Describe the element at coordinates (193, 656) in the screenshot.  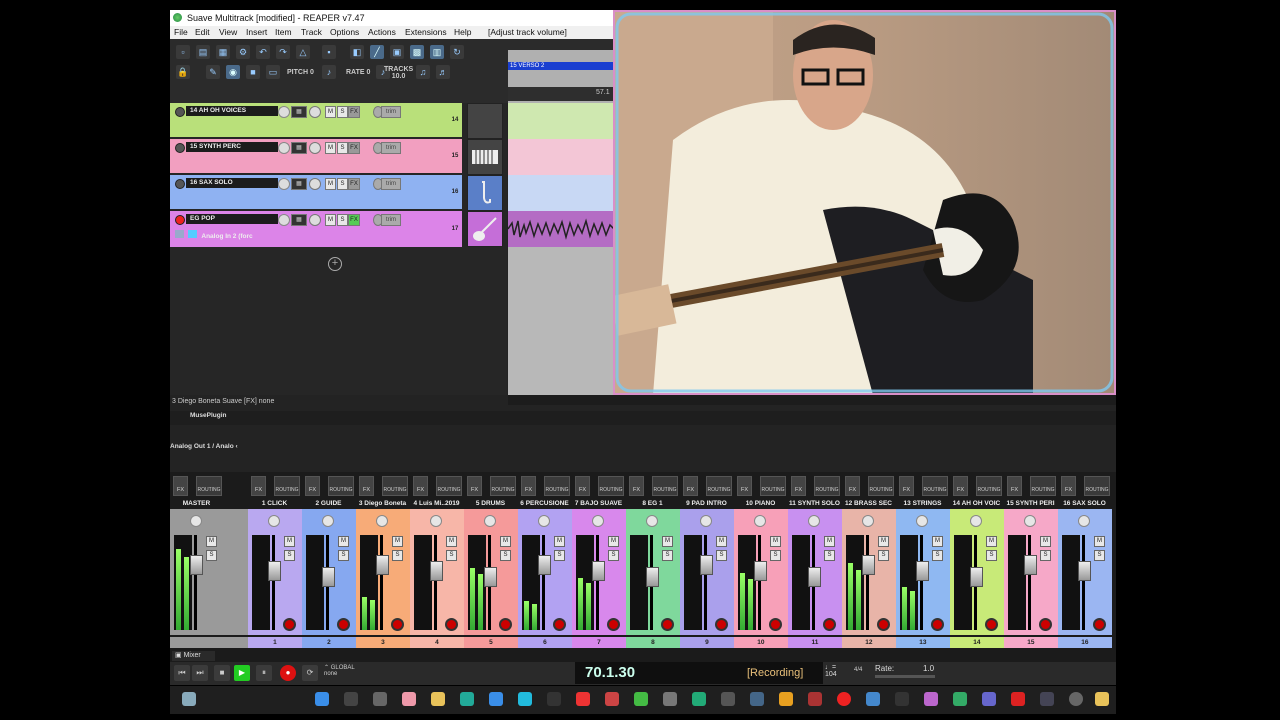
I see `mixer-tab: ▣ Mixer` at that location.